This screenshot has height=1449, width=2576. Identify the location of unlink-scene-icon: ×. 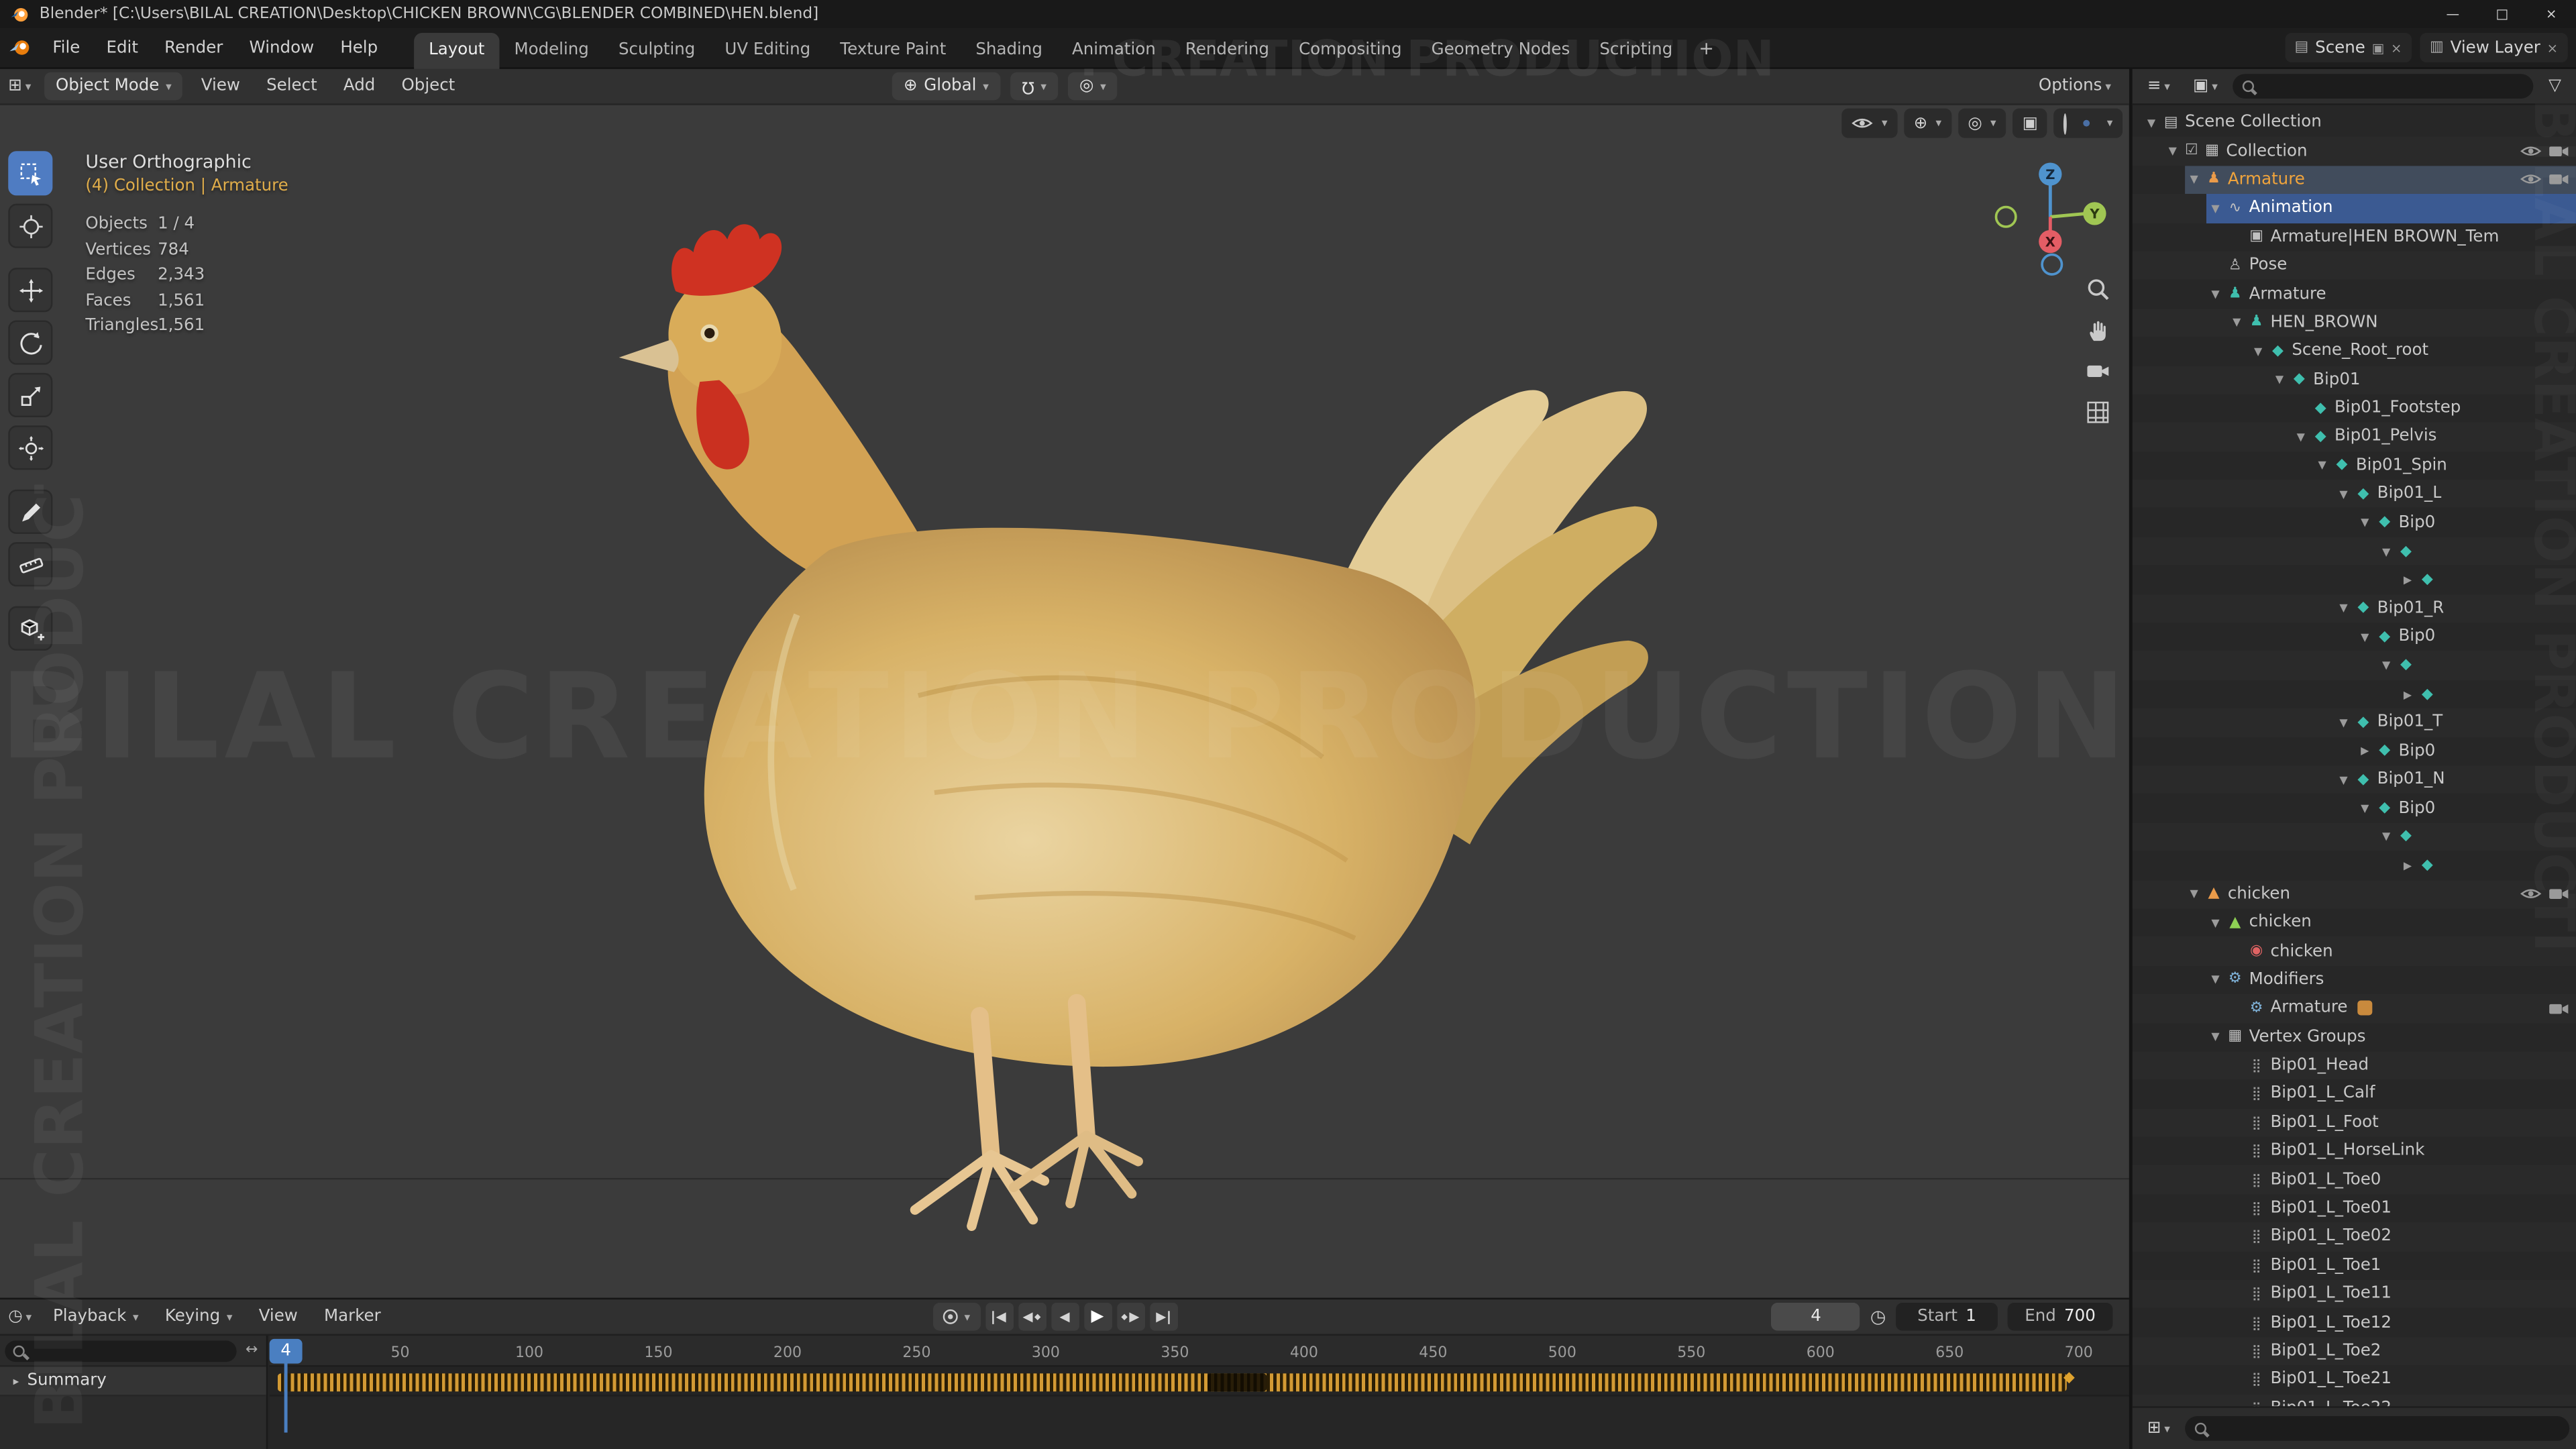
(2396, 47).